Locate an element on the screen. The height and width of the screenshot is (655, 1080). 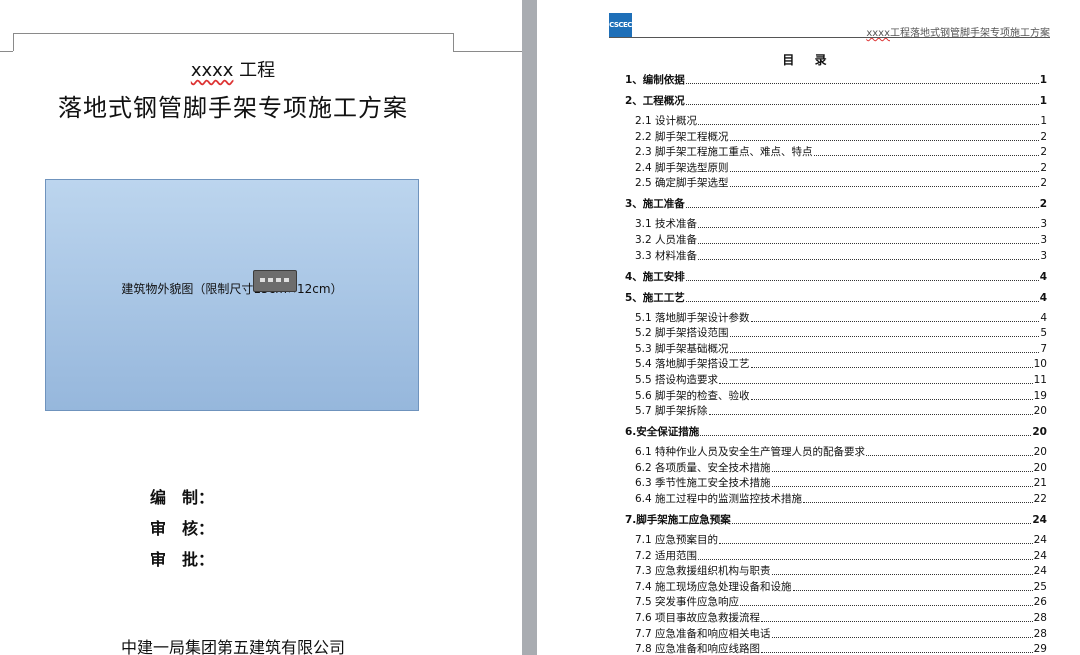
toc-entry-page: 22 is located at coordinates (1040, 499).